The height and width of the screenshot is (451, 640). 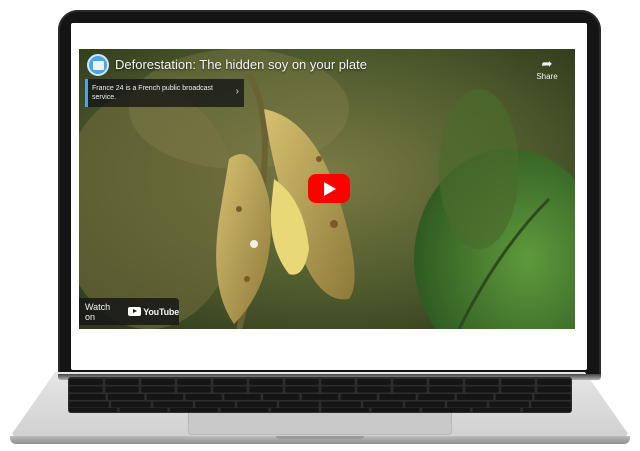 I want to click on laptop-notch, so click(x=320, y=437).